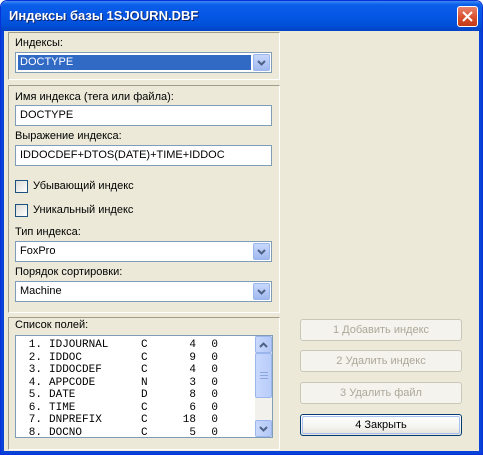 Image resolution: width=483 pixels, height=455 pixels. What do you see at coordinates (134, 62) in the screenshot?
I see `indexes-combo-value: DOCTYPE` at bounding box center [134, 62].